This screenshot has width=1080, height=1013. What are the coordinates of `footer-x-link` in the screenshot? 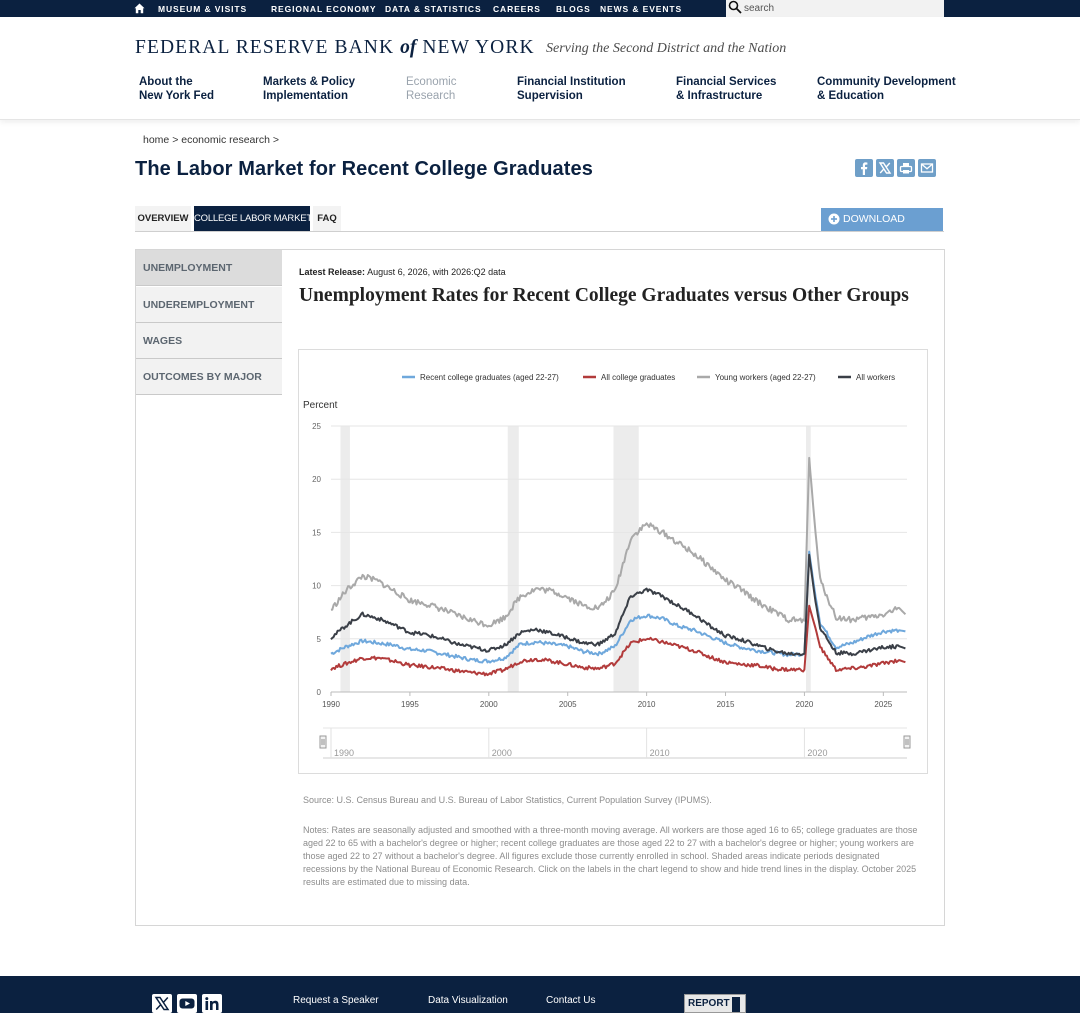 It's located at (162, 1003).